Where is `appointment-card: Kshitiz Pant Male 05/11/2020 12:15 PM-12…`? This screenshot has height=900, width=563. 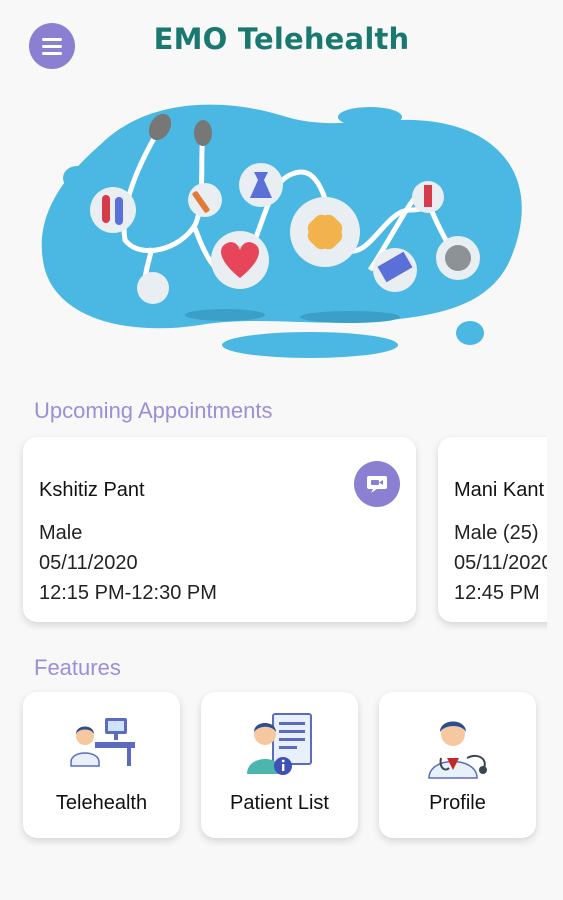 appointment-card: Kshitiz Pant Male 05/11/2020 12:15 PM-12… is located at coordinates (219, 529).